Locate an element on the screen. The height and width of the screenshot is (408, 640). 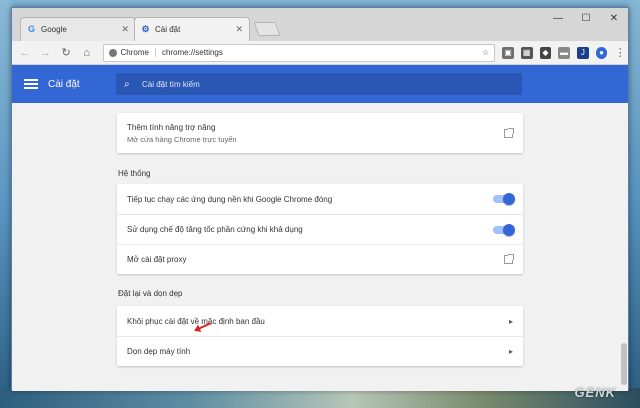
address-bar: Chrome chrome://settings ☆ is located at coordinates (299, 52).